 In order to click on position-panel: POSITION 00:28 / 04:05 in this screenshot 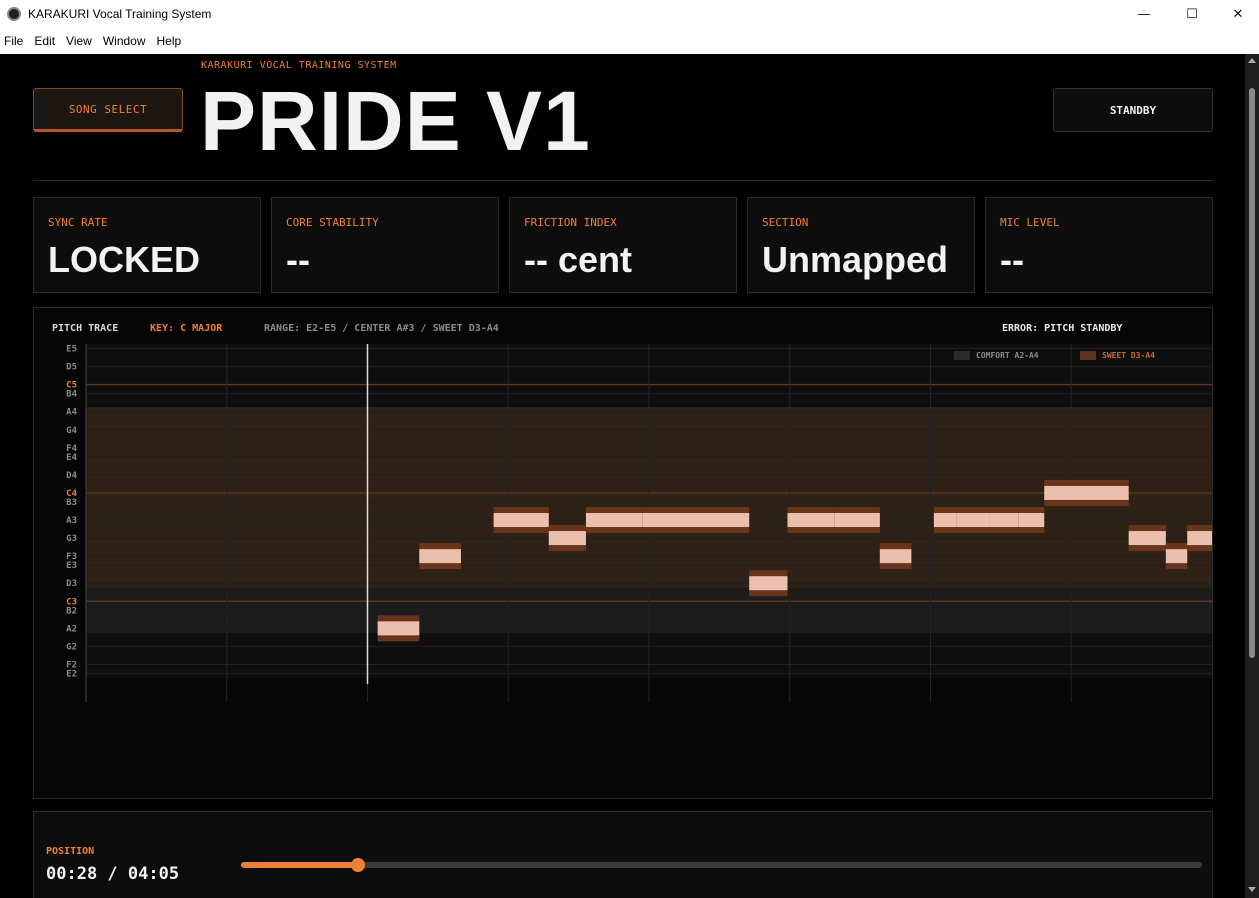, I will do `click(623, 854)`.